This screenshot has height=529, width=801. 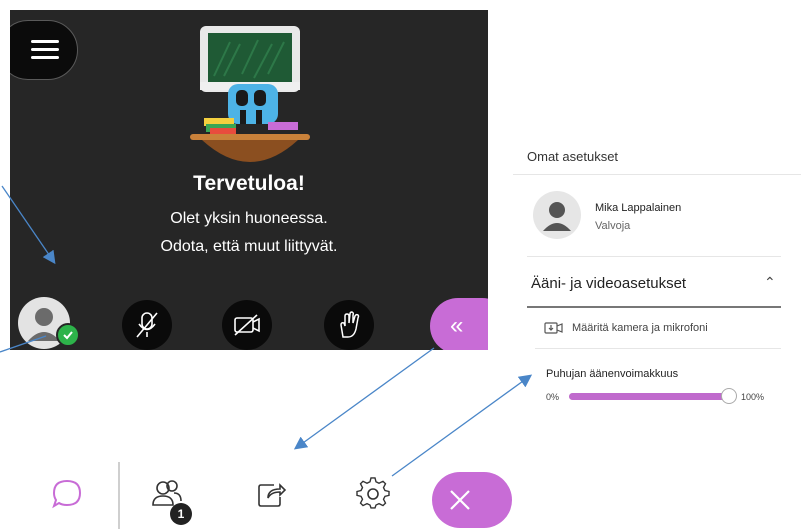 What do you see at coordinates (753, 397) in the screenshot?
I see `volume-max-label: 100%` at bounding box center [753, 397].